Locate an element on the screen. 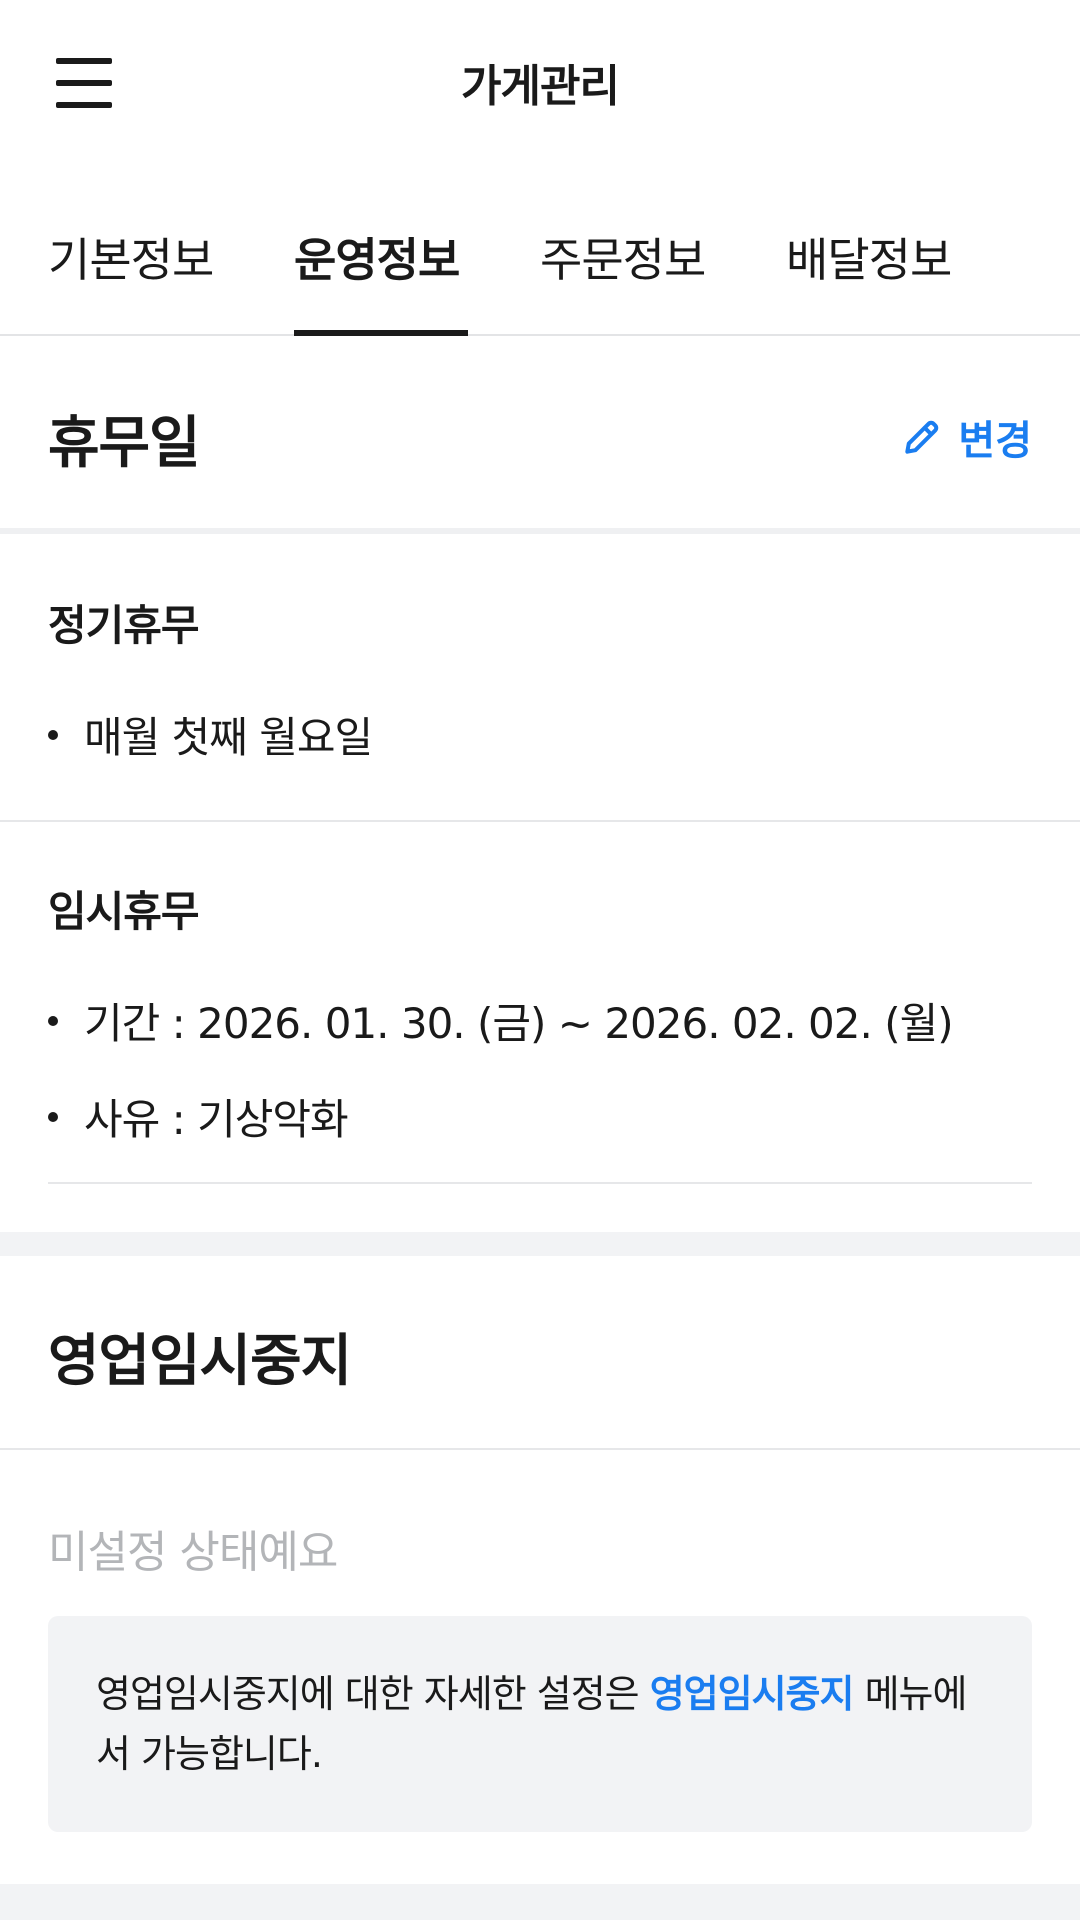  business-pause-link: 영업임시중지 is located at coordinates (752, 1694).